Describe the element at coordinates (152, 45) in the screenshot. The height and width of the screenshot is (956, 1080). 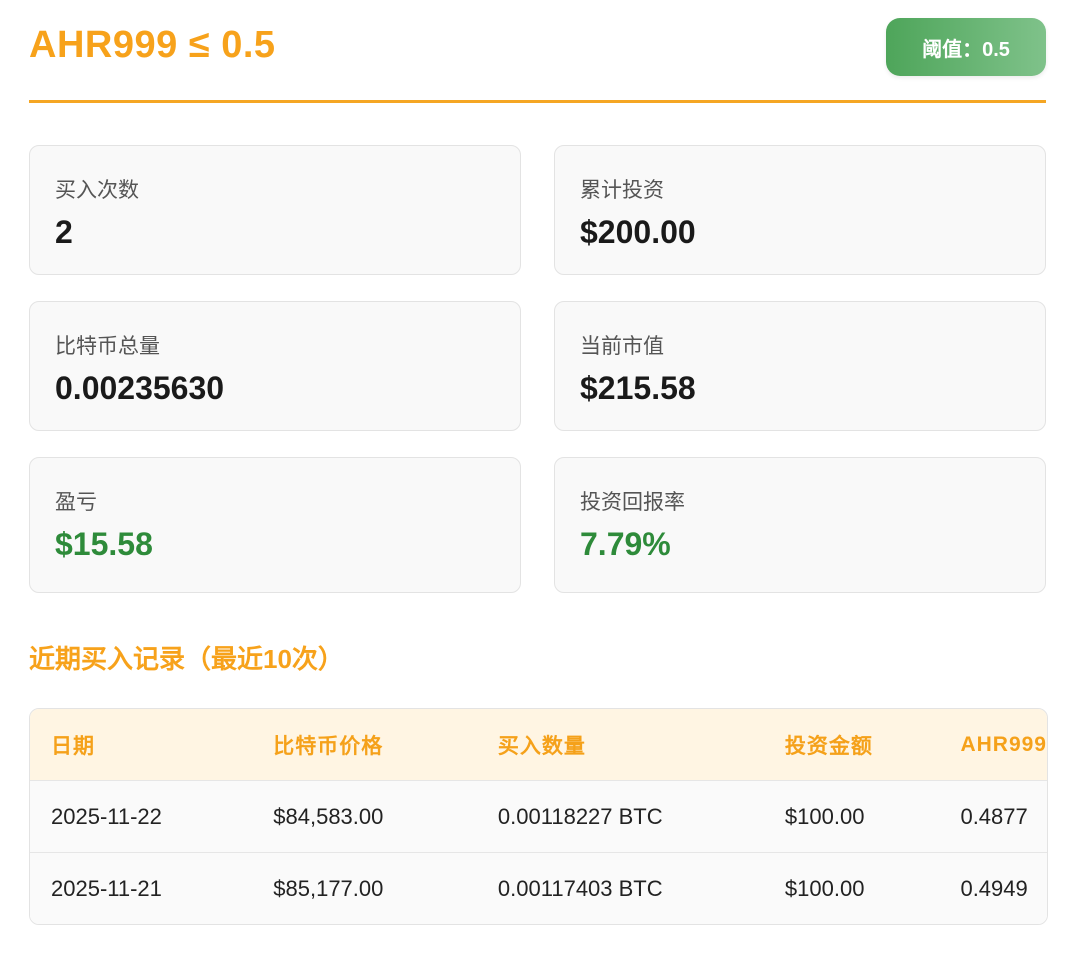
I see `page-title: AHR999 ≤ 0.5` at that location.